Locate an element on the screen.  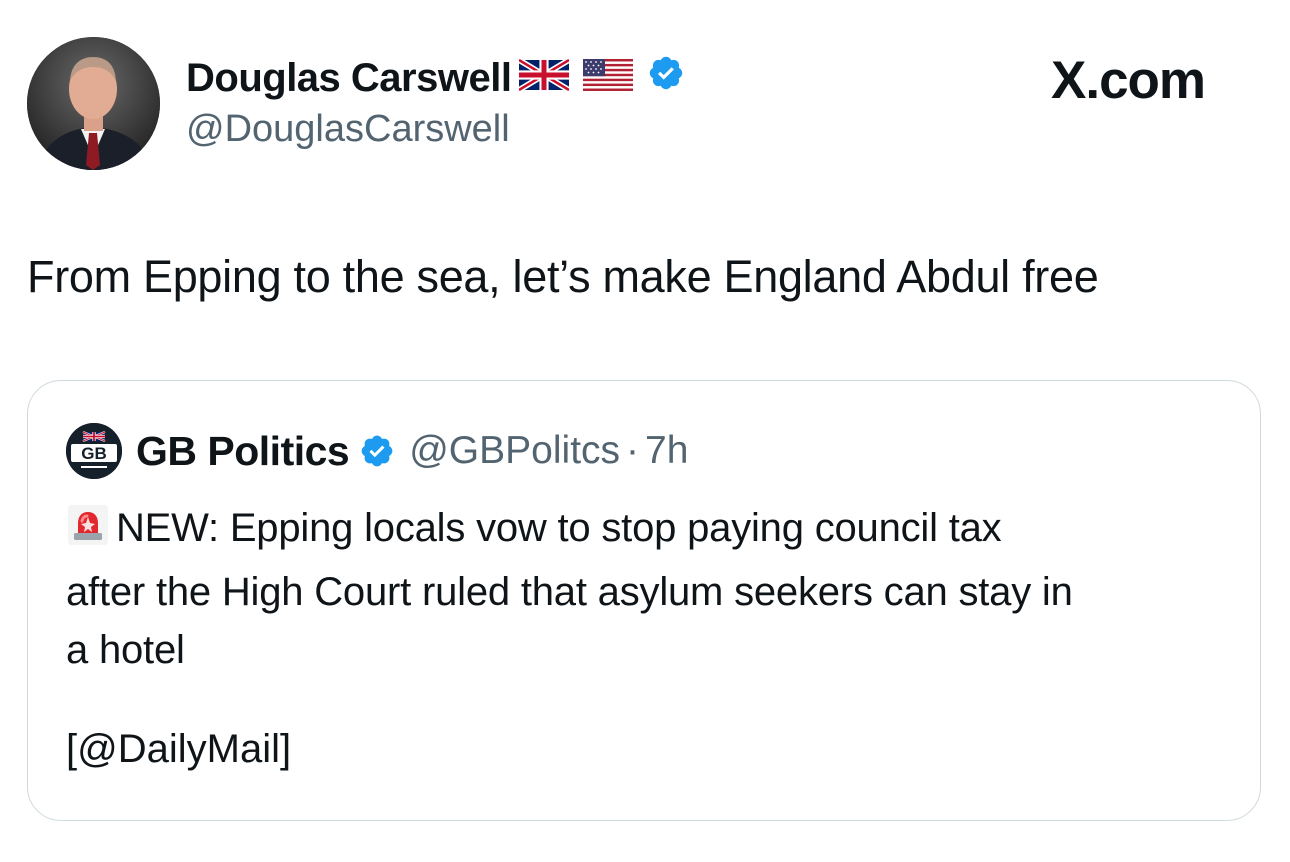
author-avatar is located at coordinates (93, 103).